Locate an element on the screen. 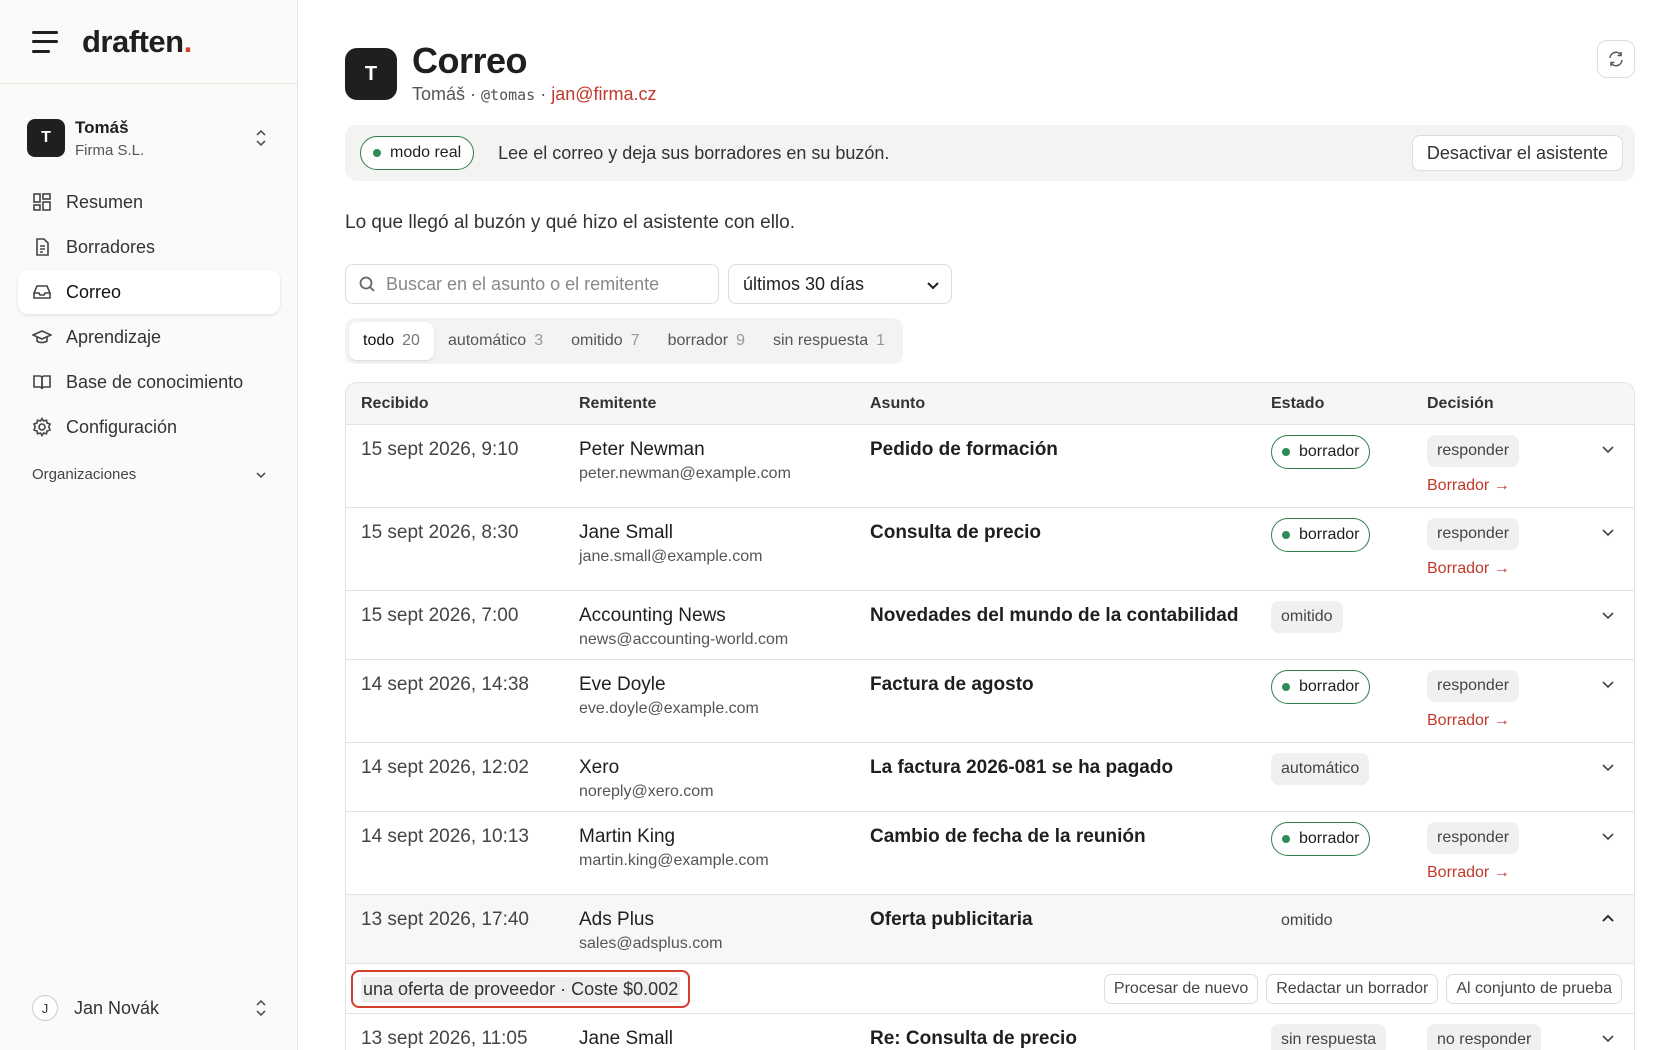 The width and height of the screenshot is (1680, 1050). user-name: Jan Novák is located at coordinates (117, 1007).